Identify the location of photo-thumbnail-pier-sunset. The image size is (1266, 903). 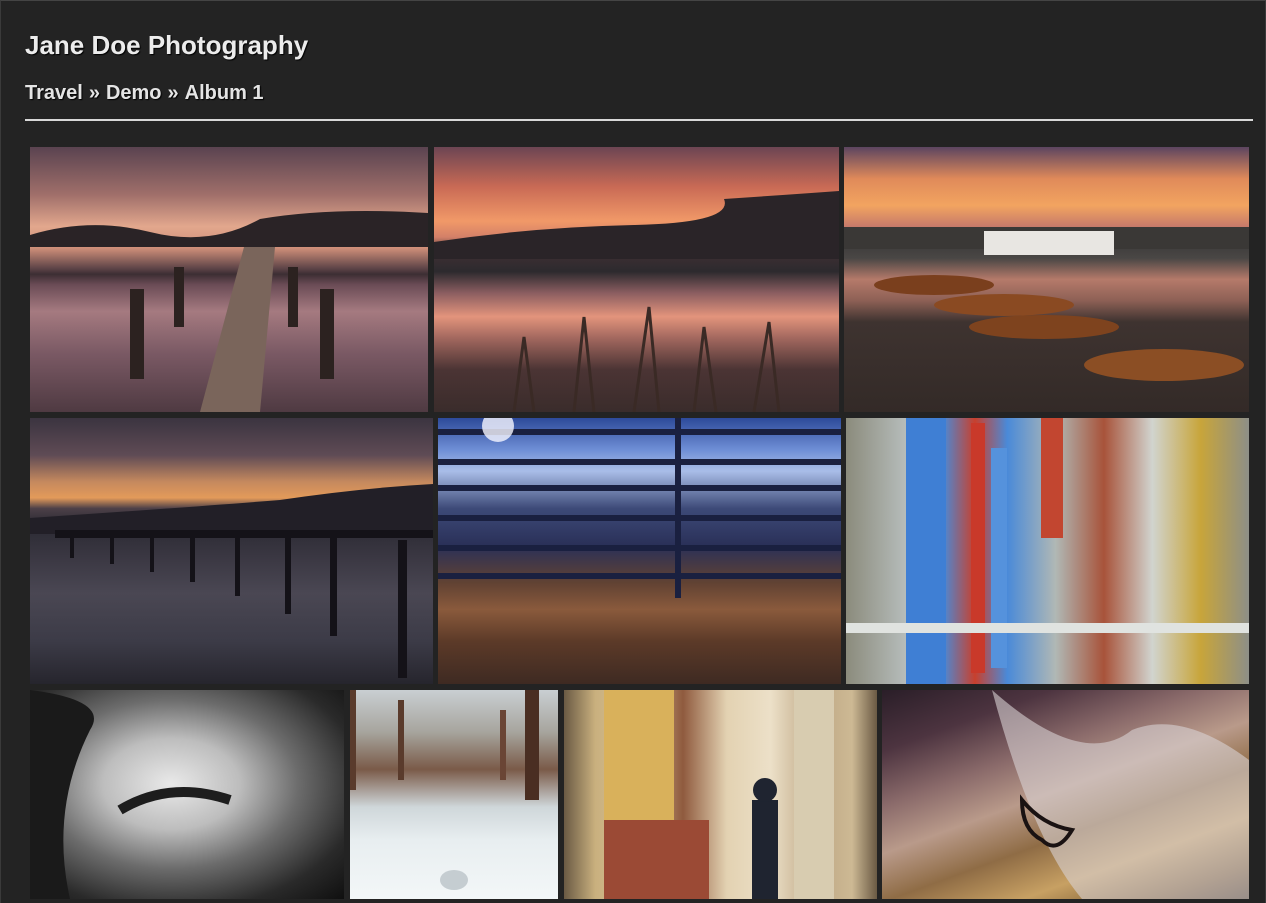
(229, 279).